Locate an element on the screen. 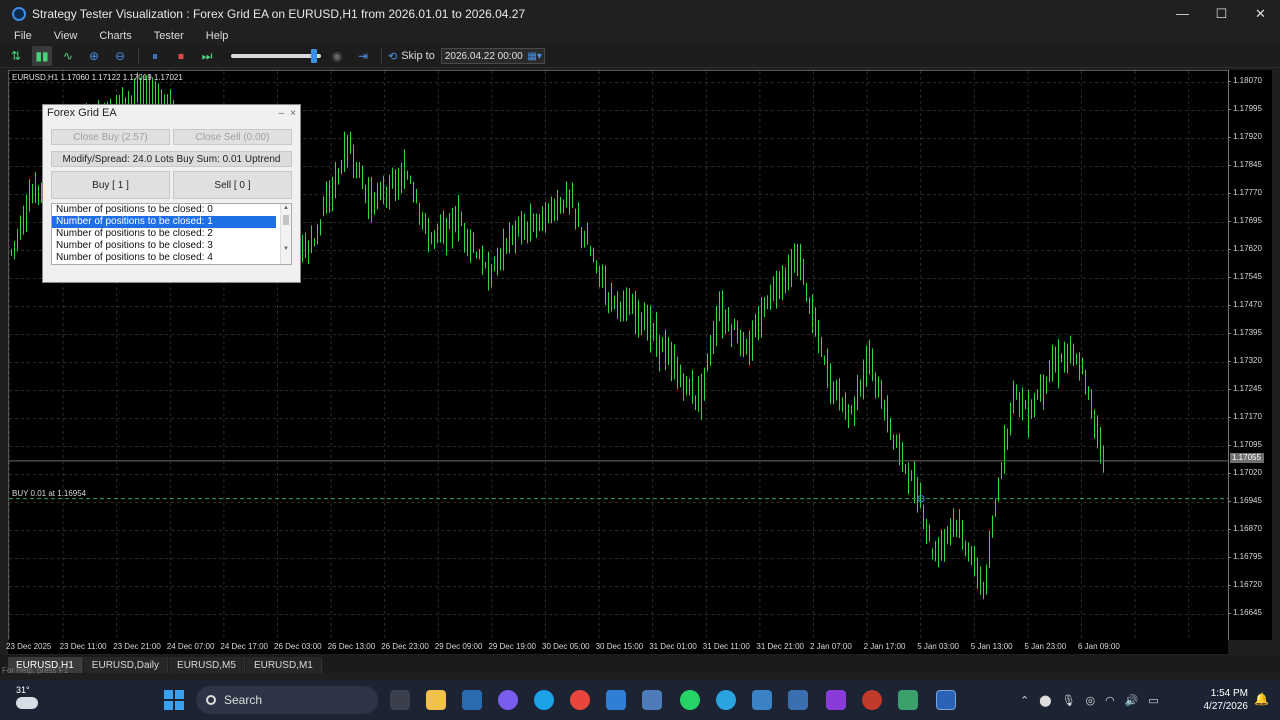  menu-help: Help is located at coordinates (214, 36).